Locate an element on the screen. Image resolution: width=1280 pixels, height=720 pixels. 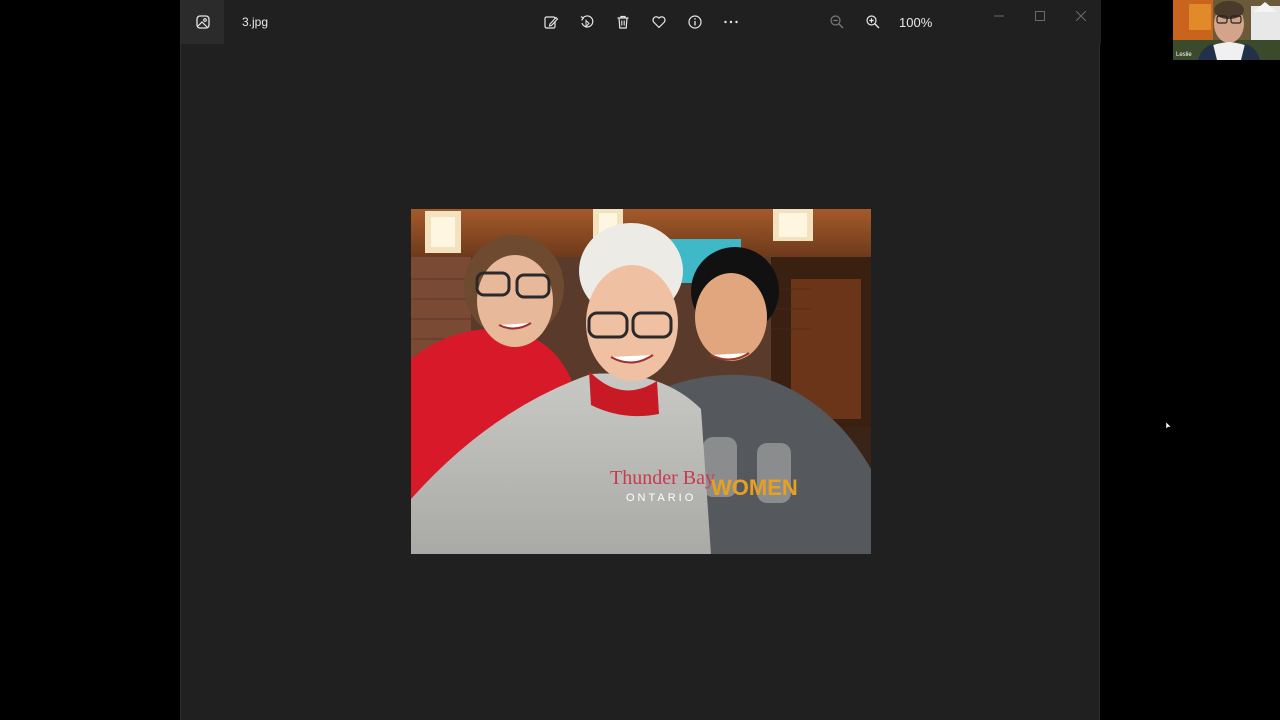
maximize-icon is located at coordinates (1039, 16).